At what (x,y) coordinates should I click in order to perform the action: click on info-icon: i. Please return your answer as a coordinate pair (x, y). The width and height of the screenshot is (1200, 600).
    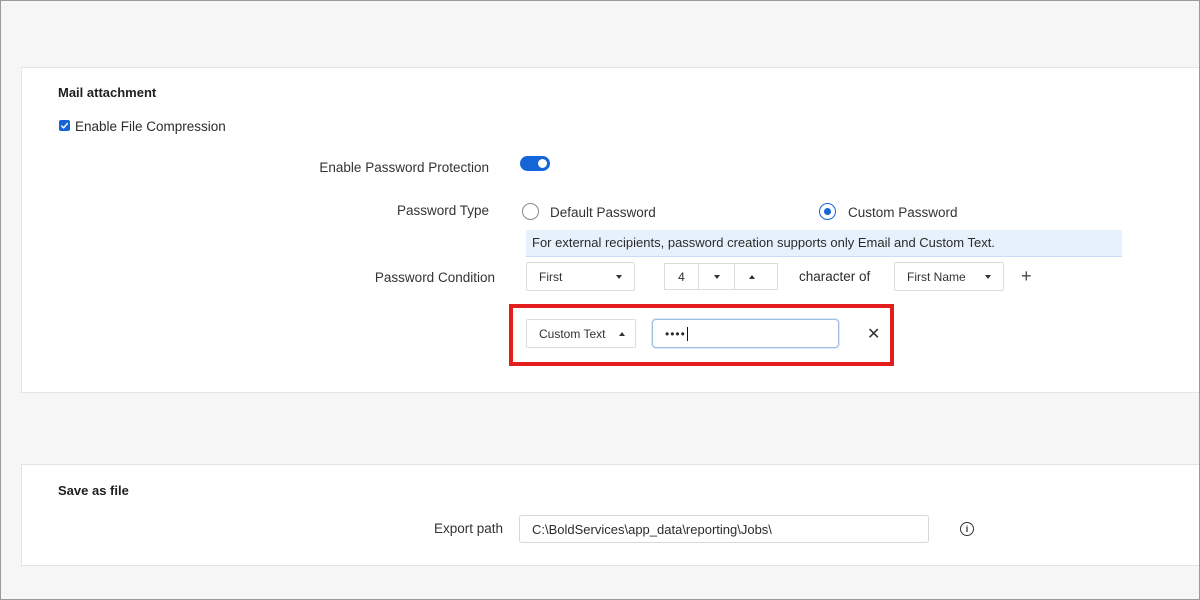
    Looking at the image, I should click on (967, 529).